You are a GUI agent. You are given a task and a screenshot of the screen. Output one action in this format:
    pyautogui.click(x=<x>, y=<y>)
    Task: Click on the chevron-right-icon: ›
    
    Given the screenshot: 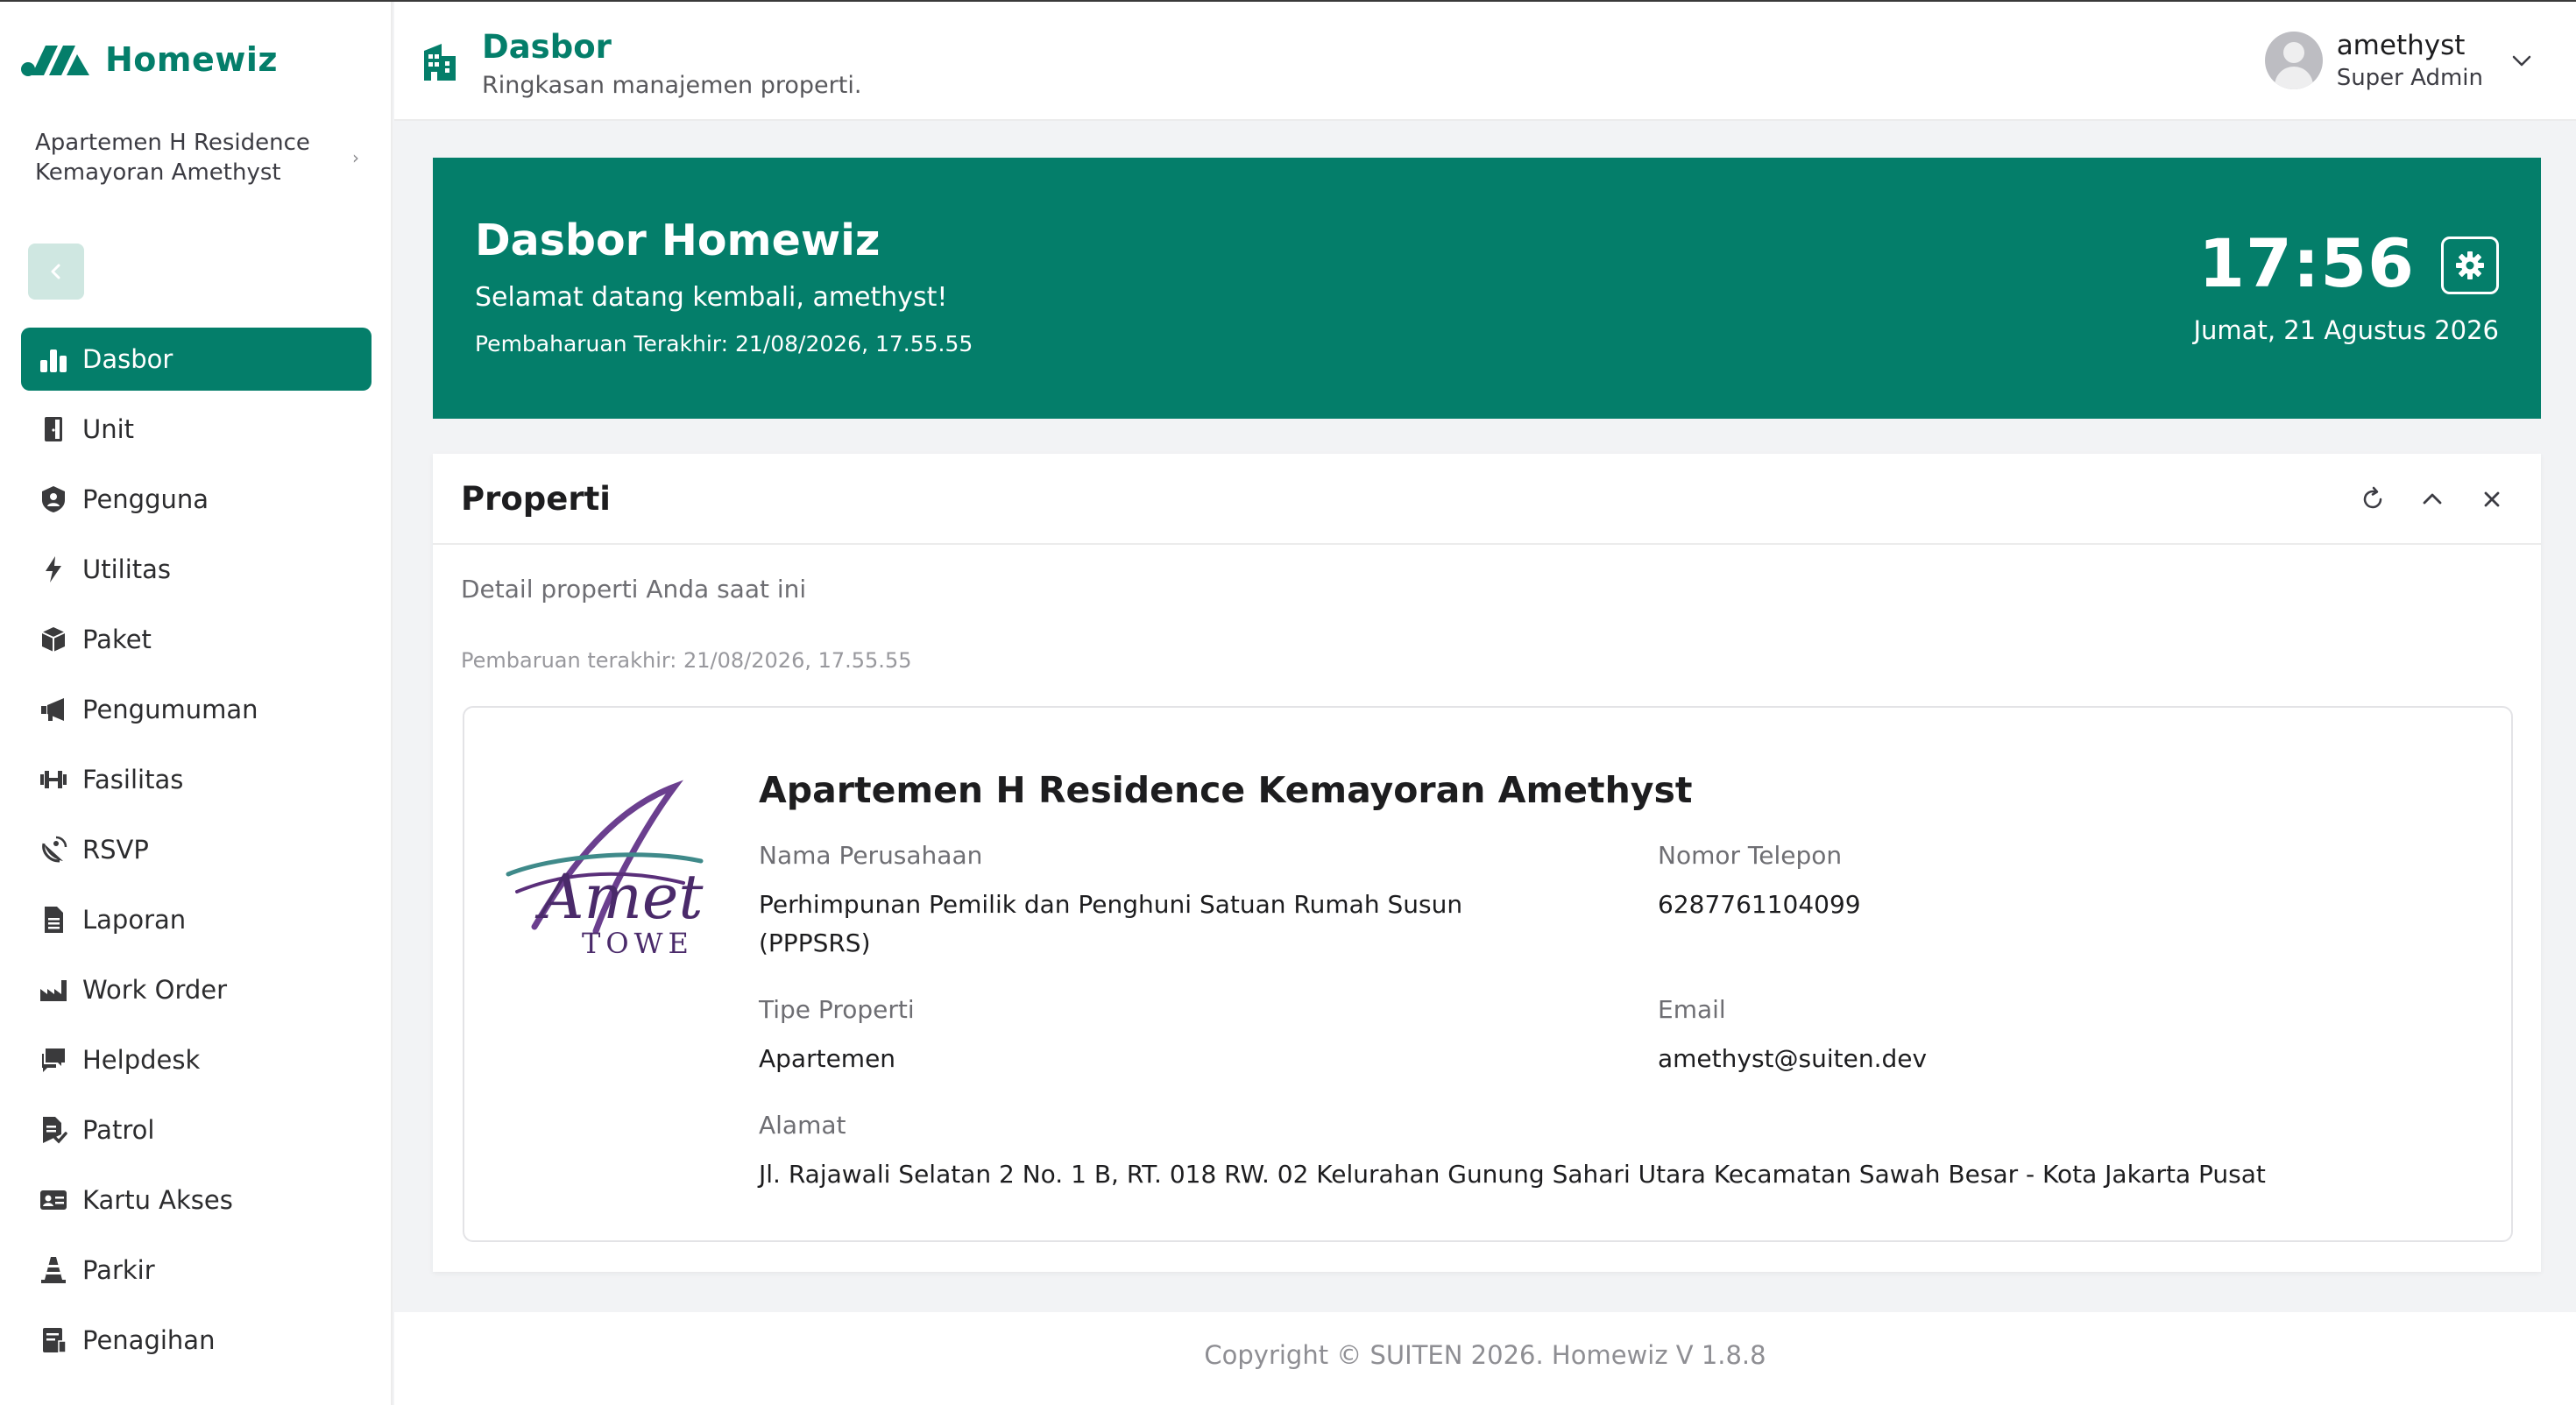 What is the action you would take?
    pyautogui.click(x=355, y=157)
    